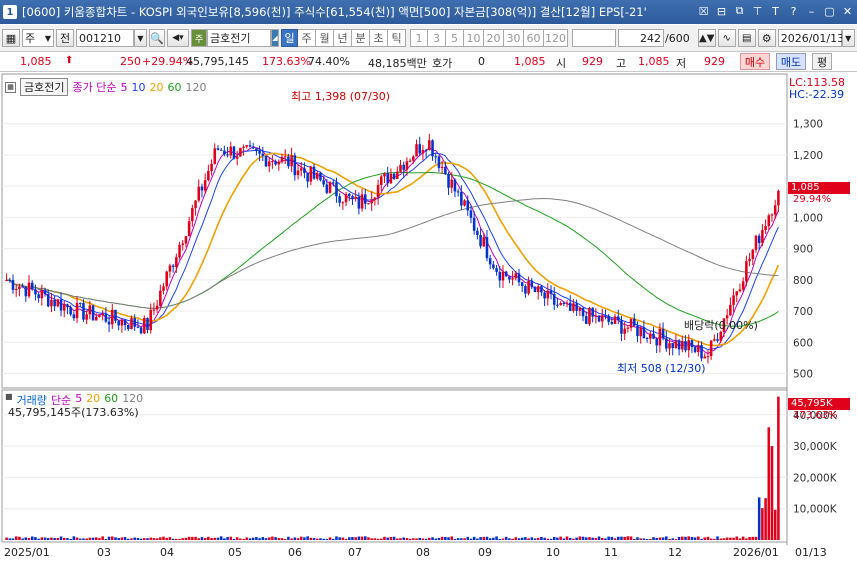 The height and width of the screenshot is (563, 857). What do you see at coordinates (138, 87) in the screenshot?
I see `legend-ma-10: 10` at bounding box center [138, 87].